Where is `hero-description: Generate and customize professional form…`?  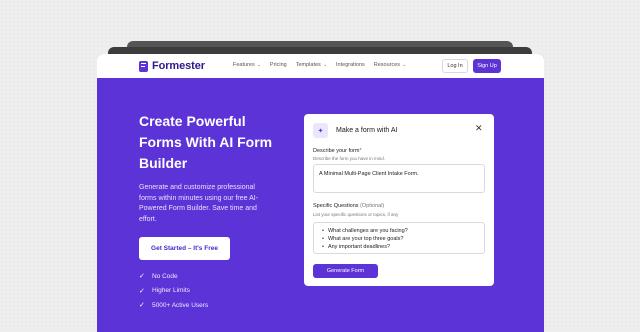
hero-description: Generate and customize professional form… is located at coordinates (199, 203).